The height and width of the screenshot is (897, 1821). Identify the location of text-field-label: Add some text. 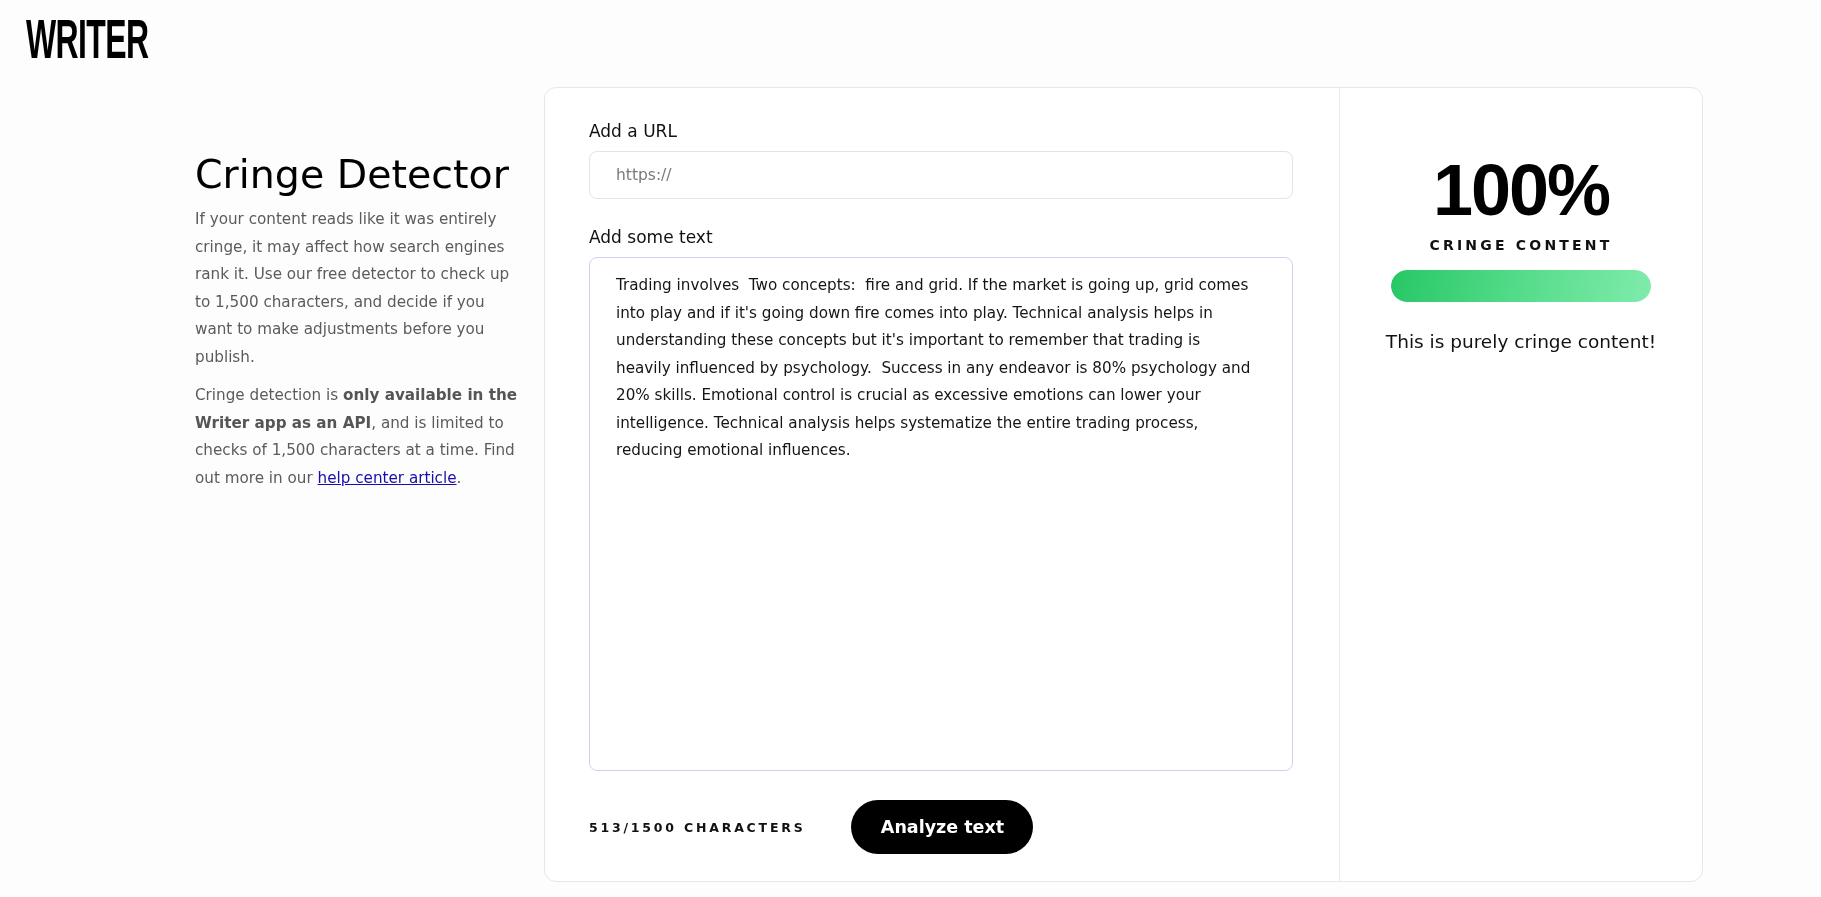
(651, 237).